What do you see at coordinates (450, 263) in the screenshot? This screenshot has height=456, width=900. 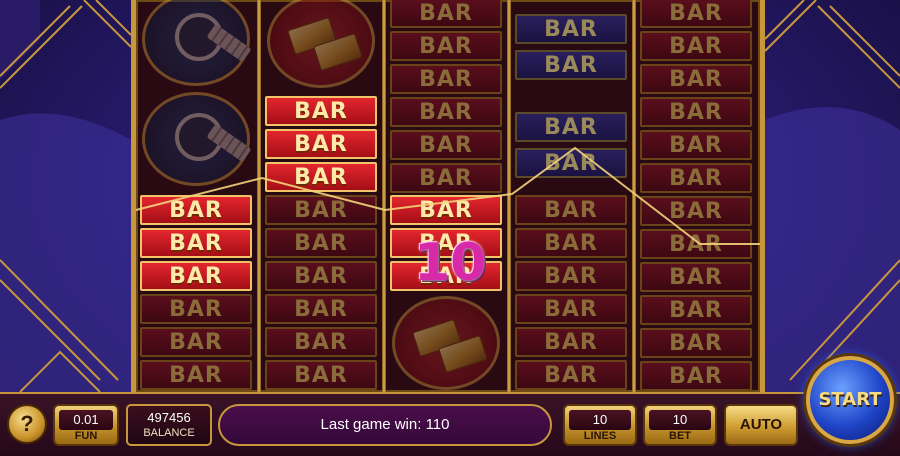 I see `line-win-amount: 10` at bounding box center [450, 263].